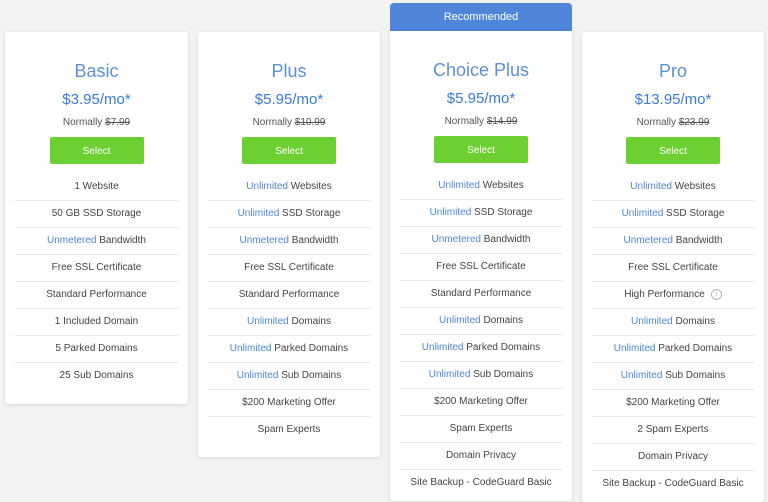 Image resolution: width=768 pixels, height=502 pixels. Describe the element at coordinates (96, 71) in the screenshot. I see `plan-name: Basic` at that location.